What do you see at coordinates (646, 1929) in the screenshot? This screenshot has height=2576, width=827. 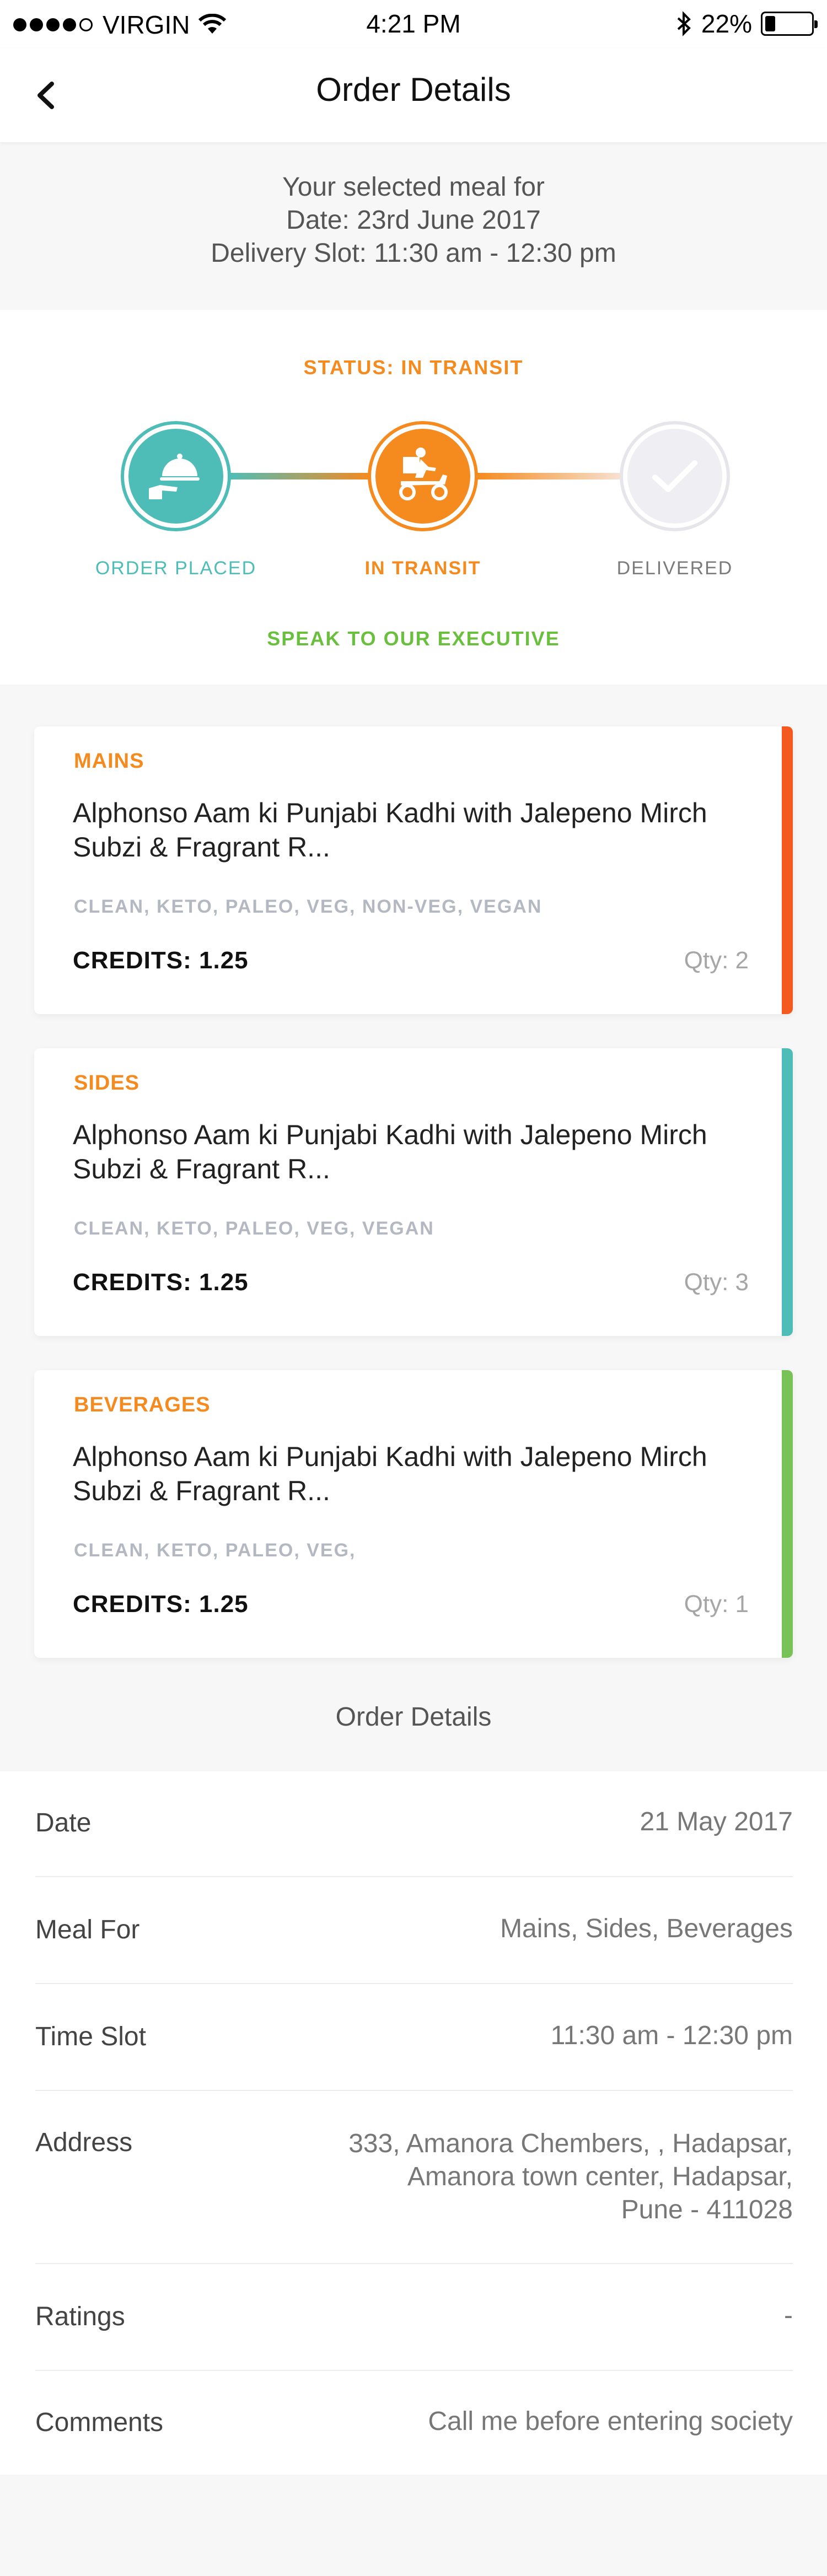 I see `detail-value: Mains, Sides, Beverages` at bounding box center [646, 1929].